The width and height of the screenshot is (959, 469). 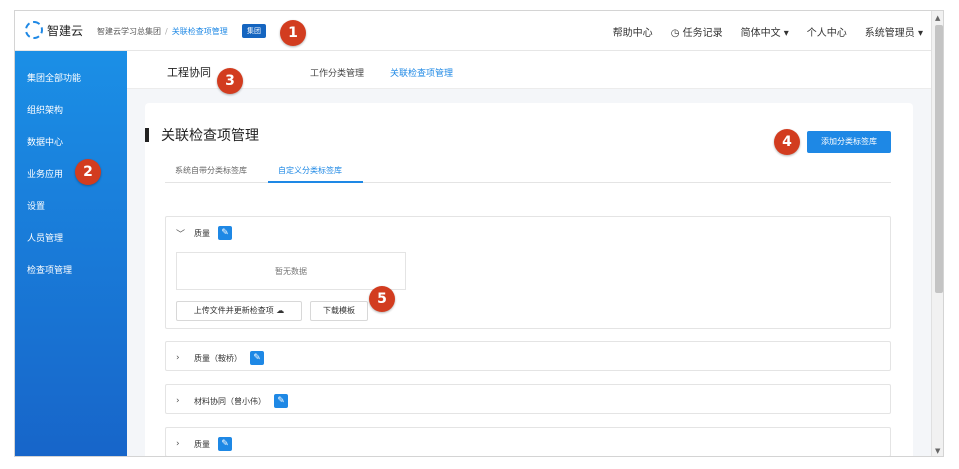 I want to click on clock-icon: ◷, so click(x=676, y=33).